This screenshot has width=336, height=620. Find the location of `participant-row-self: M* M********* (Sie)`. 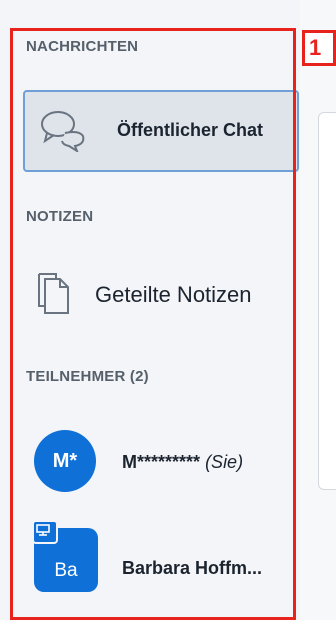

participant-row-self: M* M********* (Sie) is located at coordinates (165, 461).